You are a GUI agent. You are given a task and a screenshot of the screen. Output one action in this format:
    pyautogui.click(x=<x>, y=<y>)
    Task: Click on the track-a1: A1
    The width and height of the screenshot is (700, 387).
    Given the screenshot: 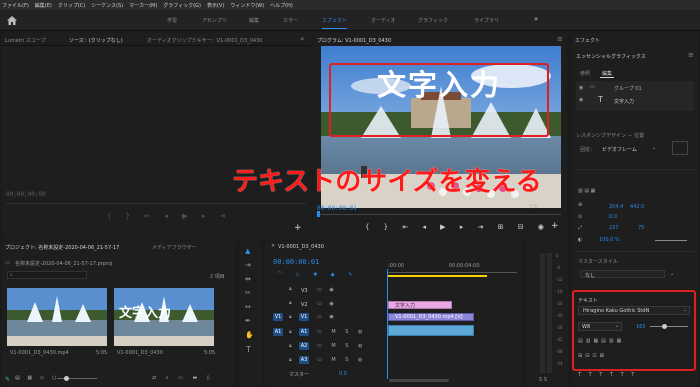 What is the action you would take?
    pyautogui.click(x=304, y=332)
    